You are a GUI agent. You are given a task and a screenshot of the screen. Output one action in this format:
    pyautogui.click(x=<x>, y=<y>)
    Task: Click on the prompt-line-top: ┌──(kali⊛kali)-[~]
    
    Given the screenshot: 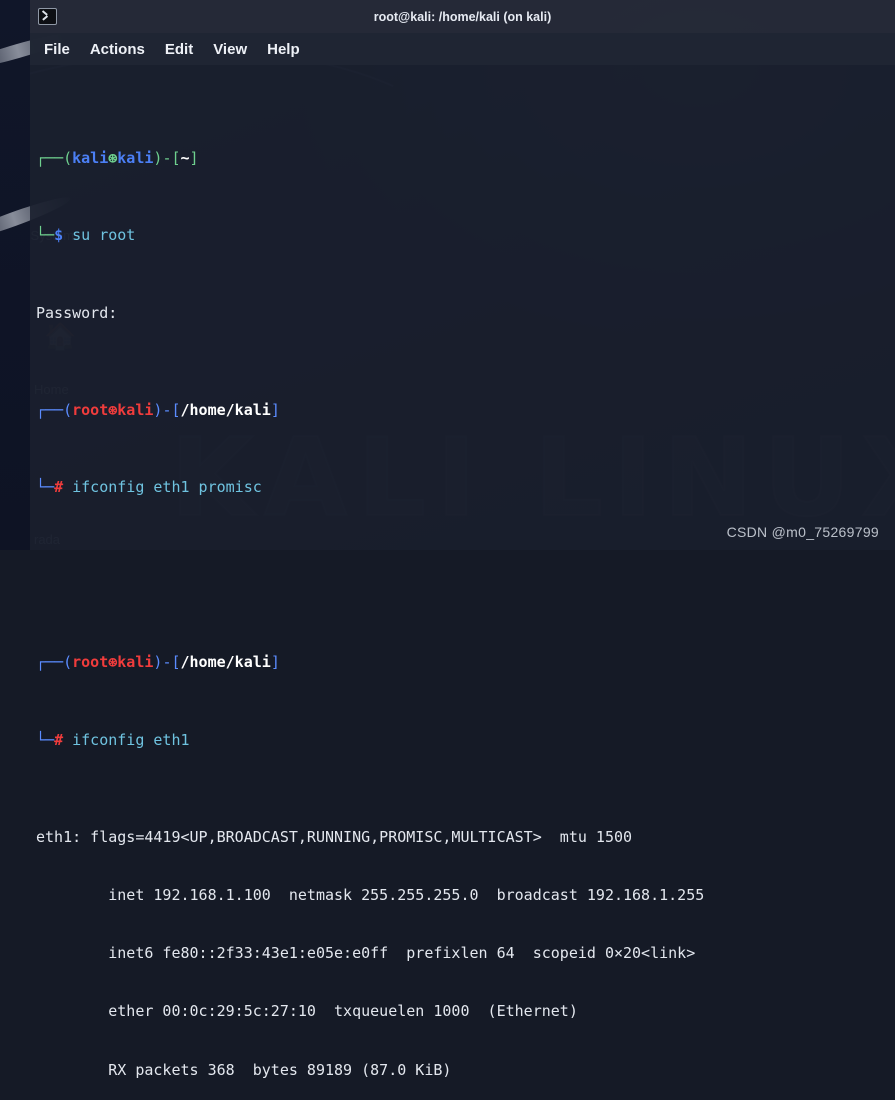 What is the action you would take?
    pyautogui.click(x=465, y=158)
    